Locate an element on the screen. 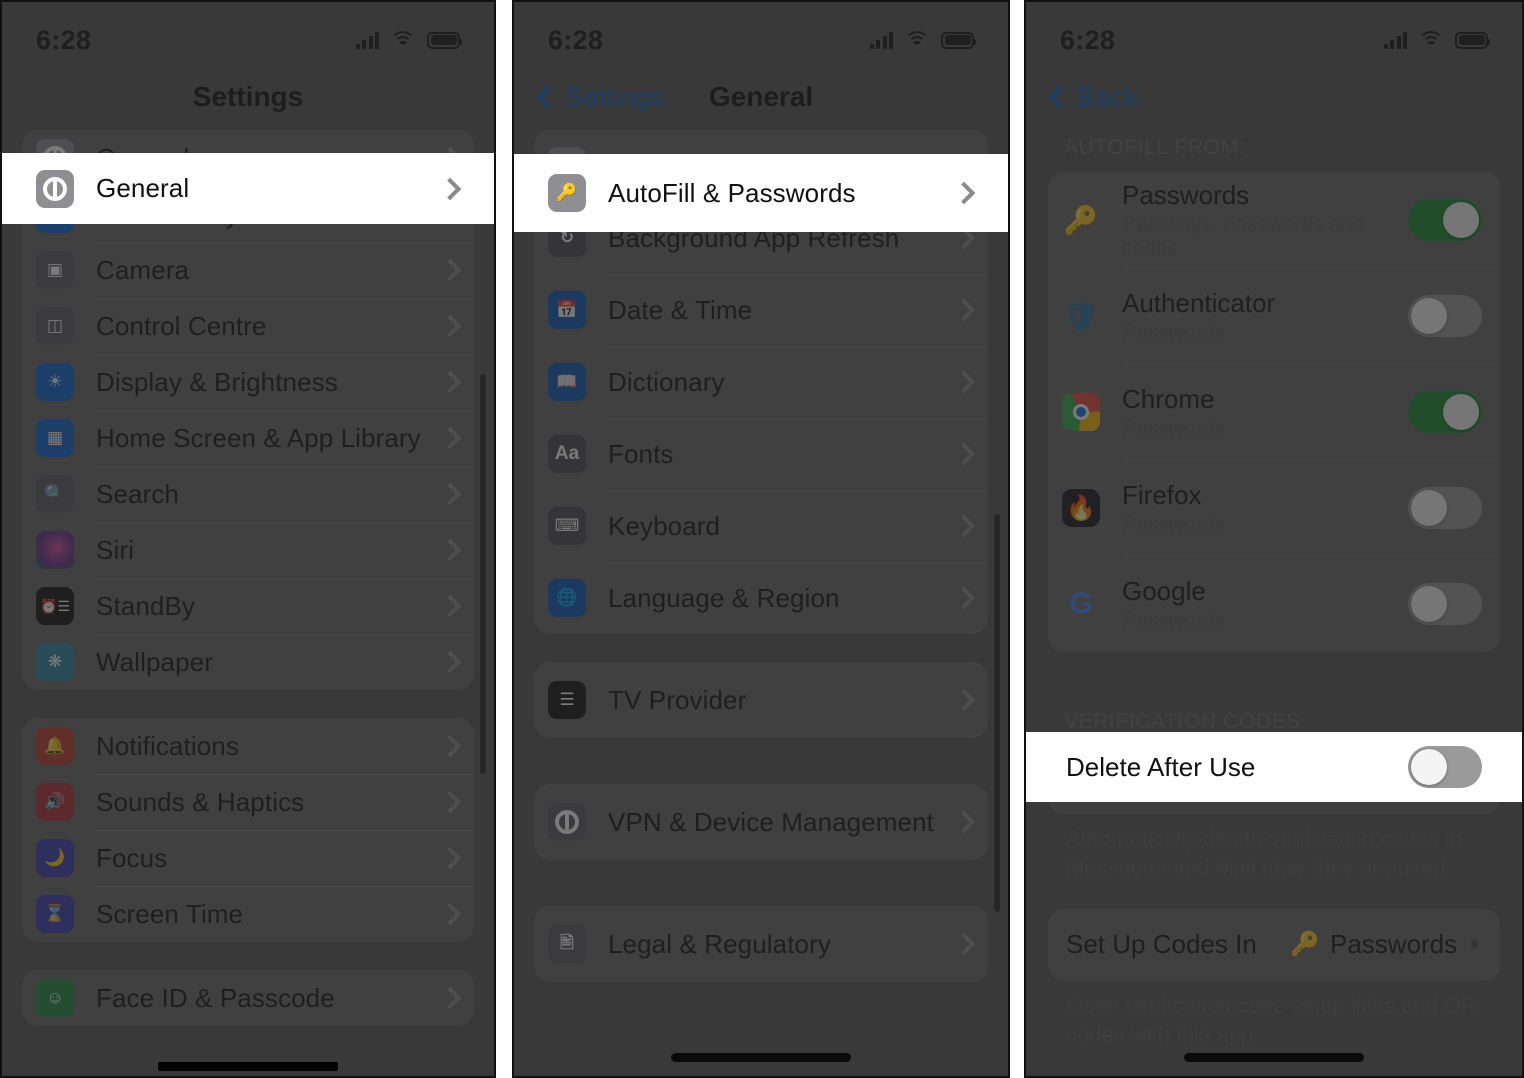 The height and width of the screenshot is (1078, 1524). globe-icon: 🌐 is located at coordinates (567, 598).